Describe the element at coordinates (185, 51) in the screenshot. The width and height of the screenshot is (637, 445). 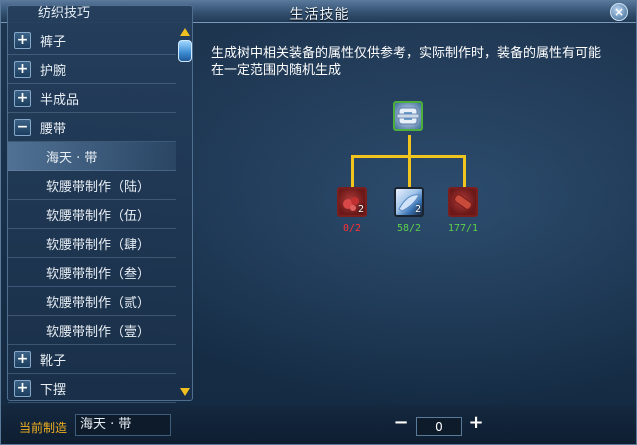
I see `scroll-thumb` at that location.